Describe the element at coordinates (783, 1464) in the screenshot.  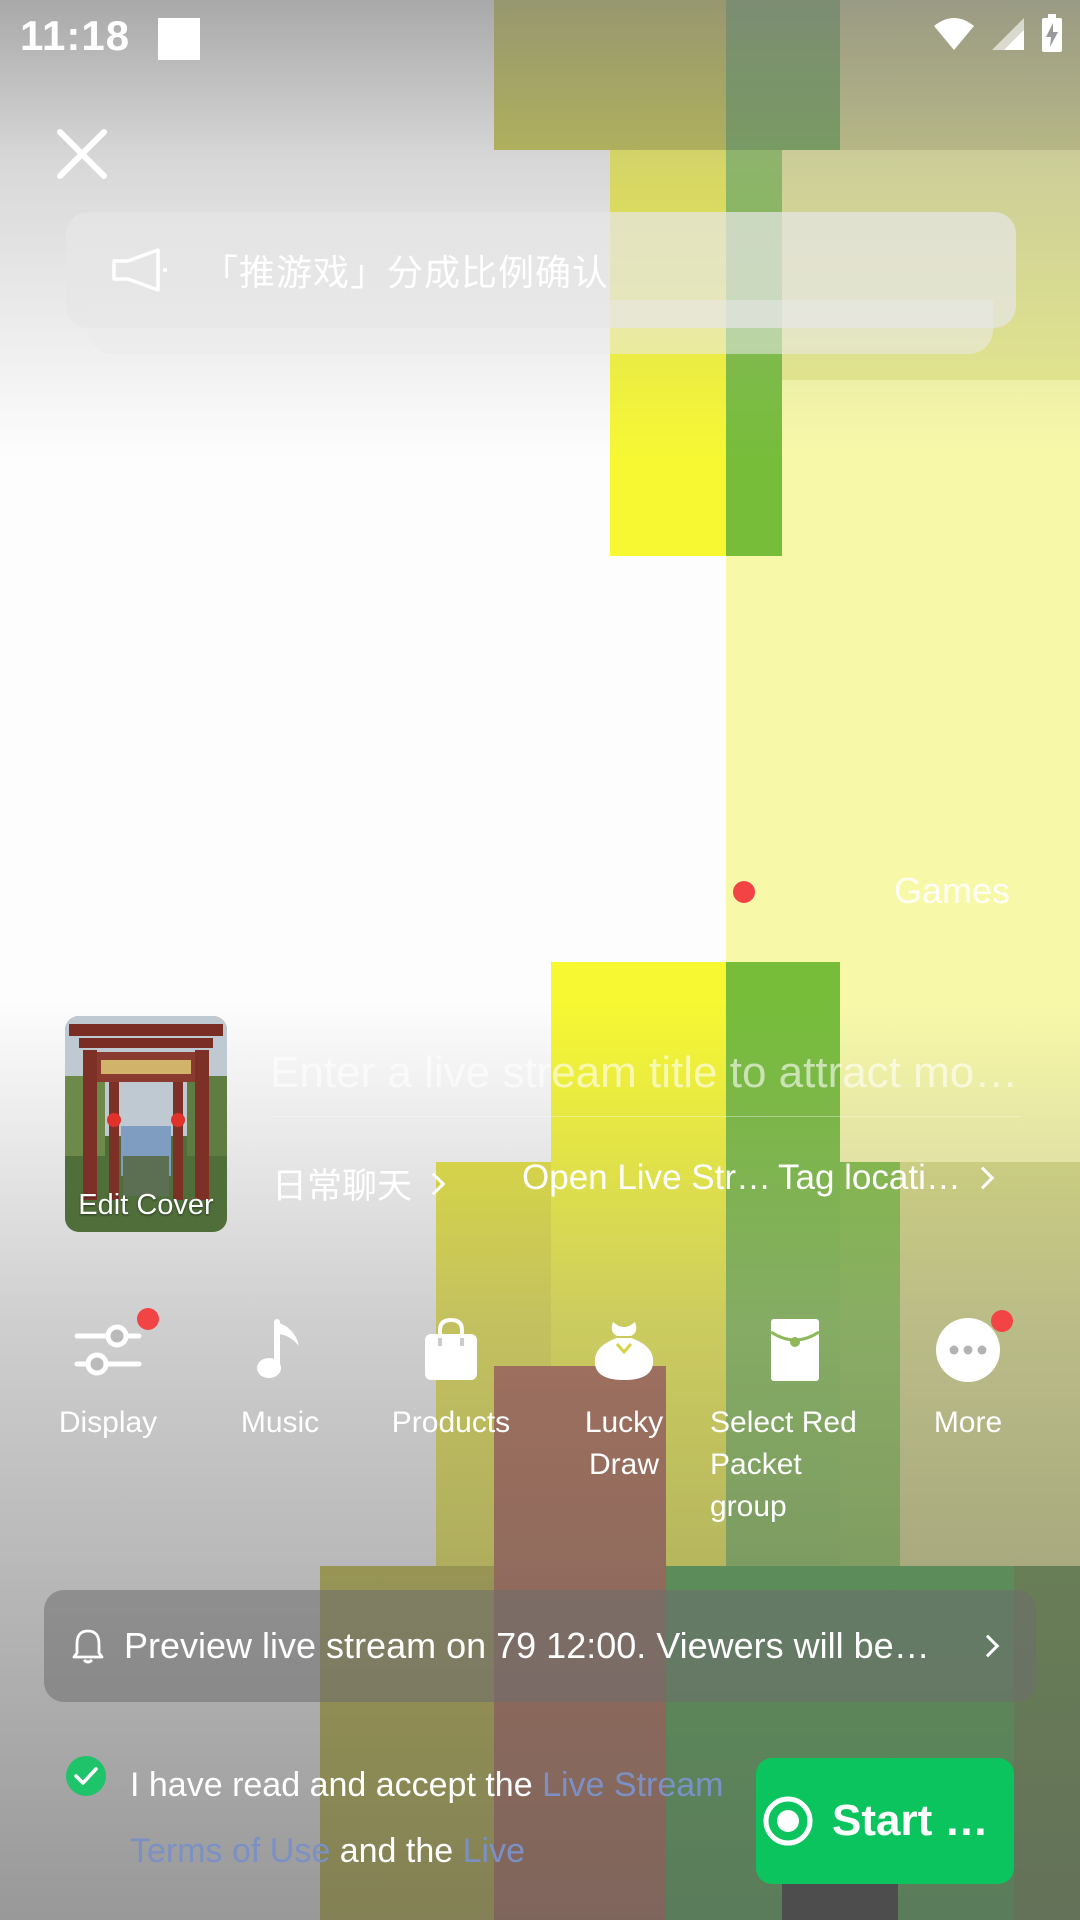
I see `select-red-packet-group-label: Select Red Packet group` at that location.